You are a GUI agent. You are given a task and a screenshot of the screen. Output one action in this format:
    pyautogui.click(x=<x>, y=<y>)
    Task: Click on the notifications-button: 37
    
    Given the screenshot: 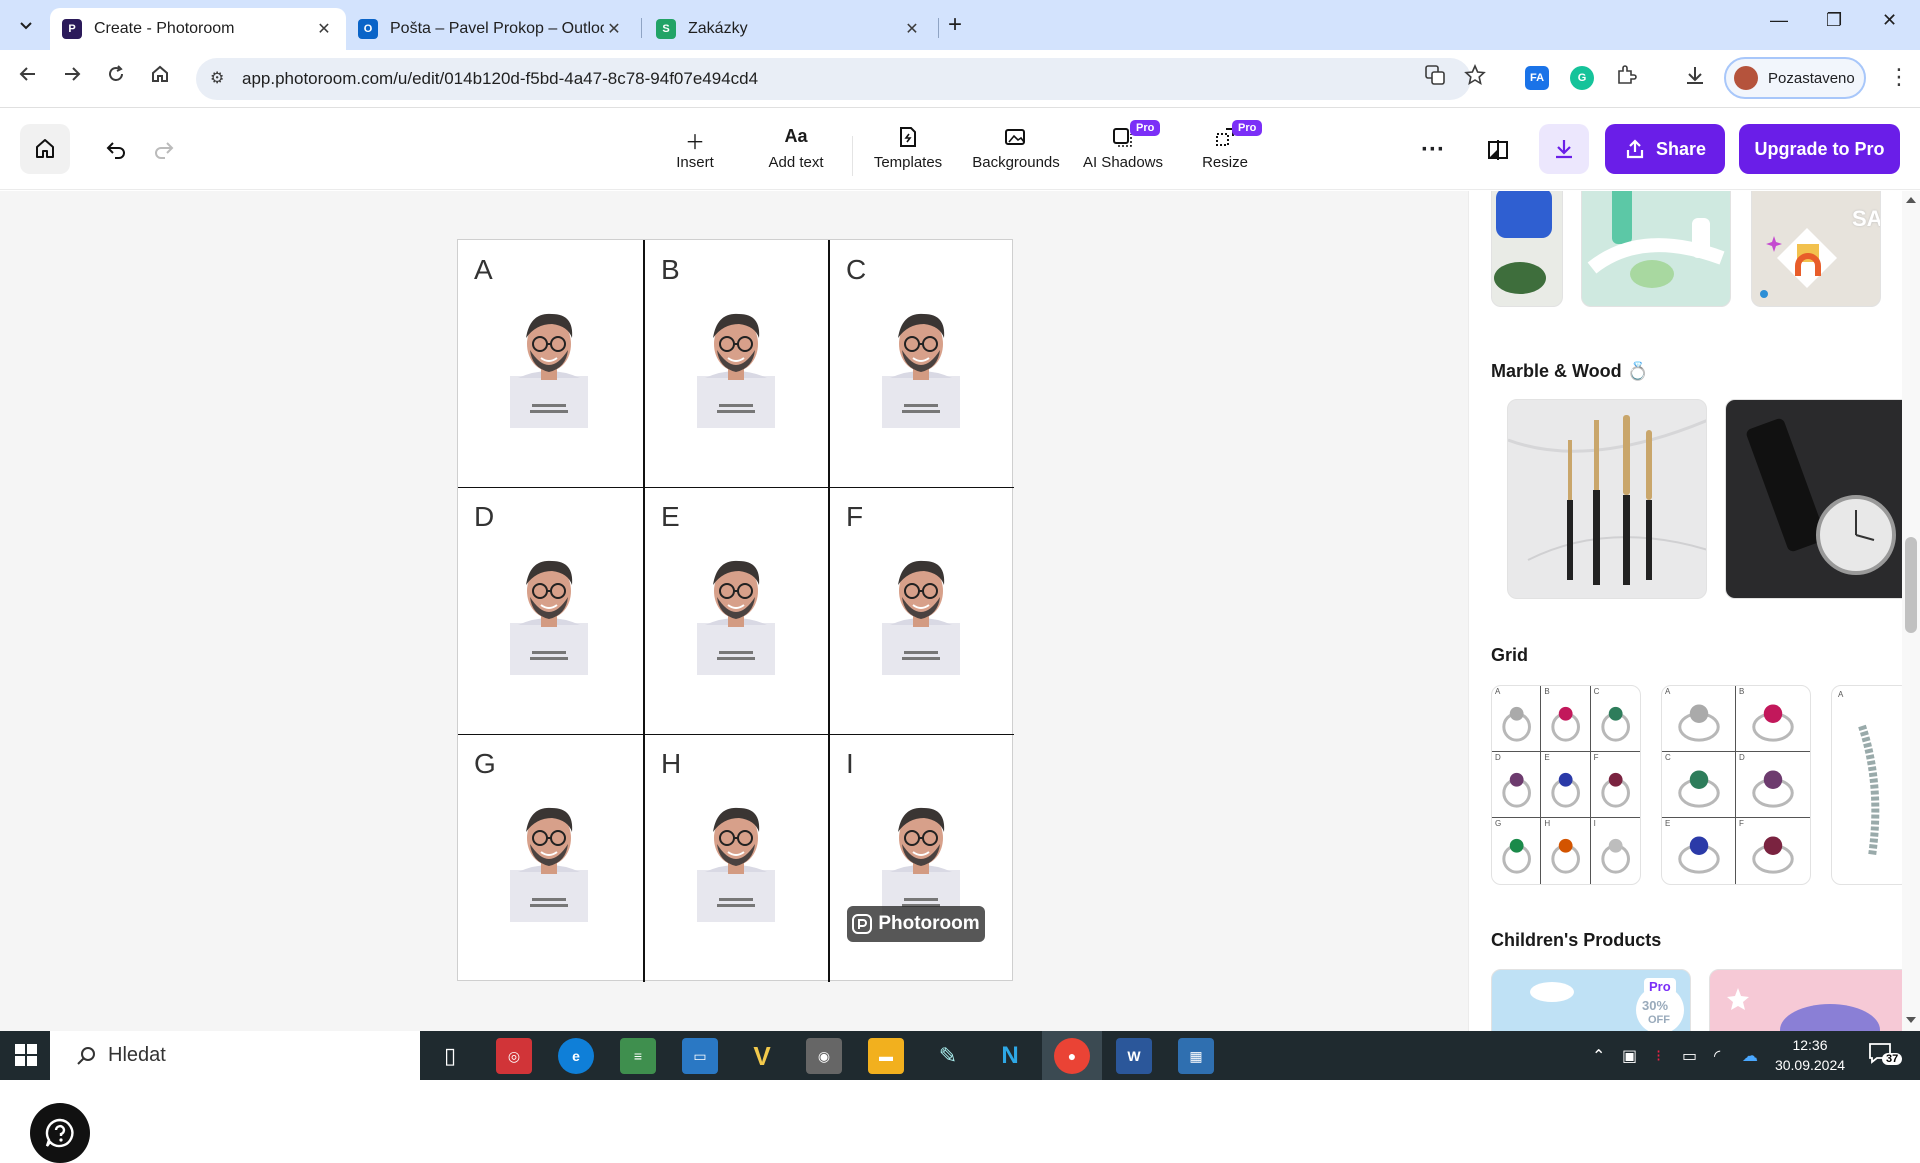 What is the action you would take?
    pyautogui.click(x=1885, y=1056)
    